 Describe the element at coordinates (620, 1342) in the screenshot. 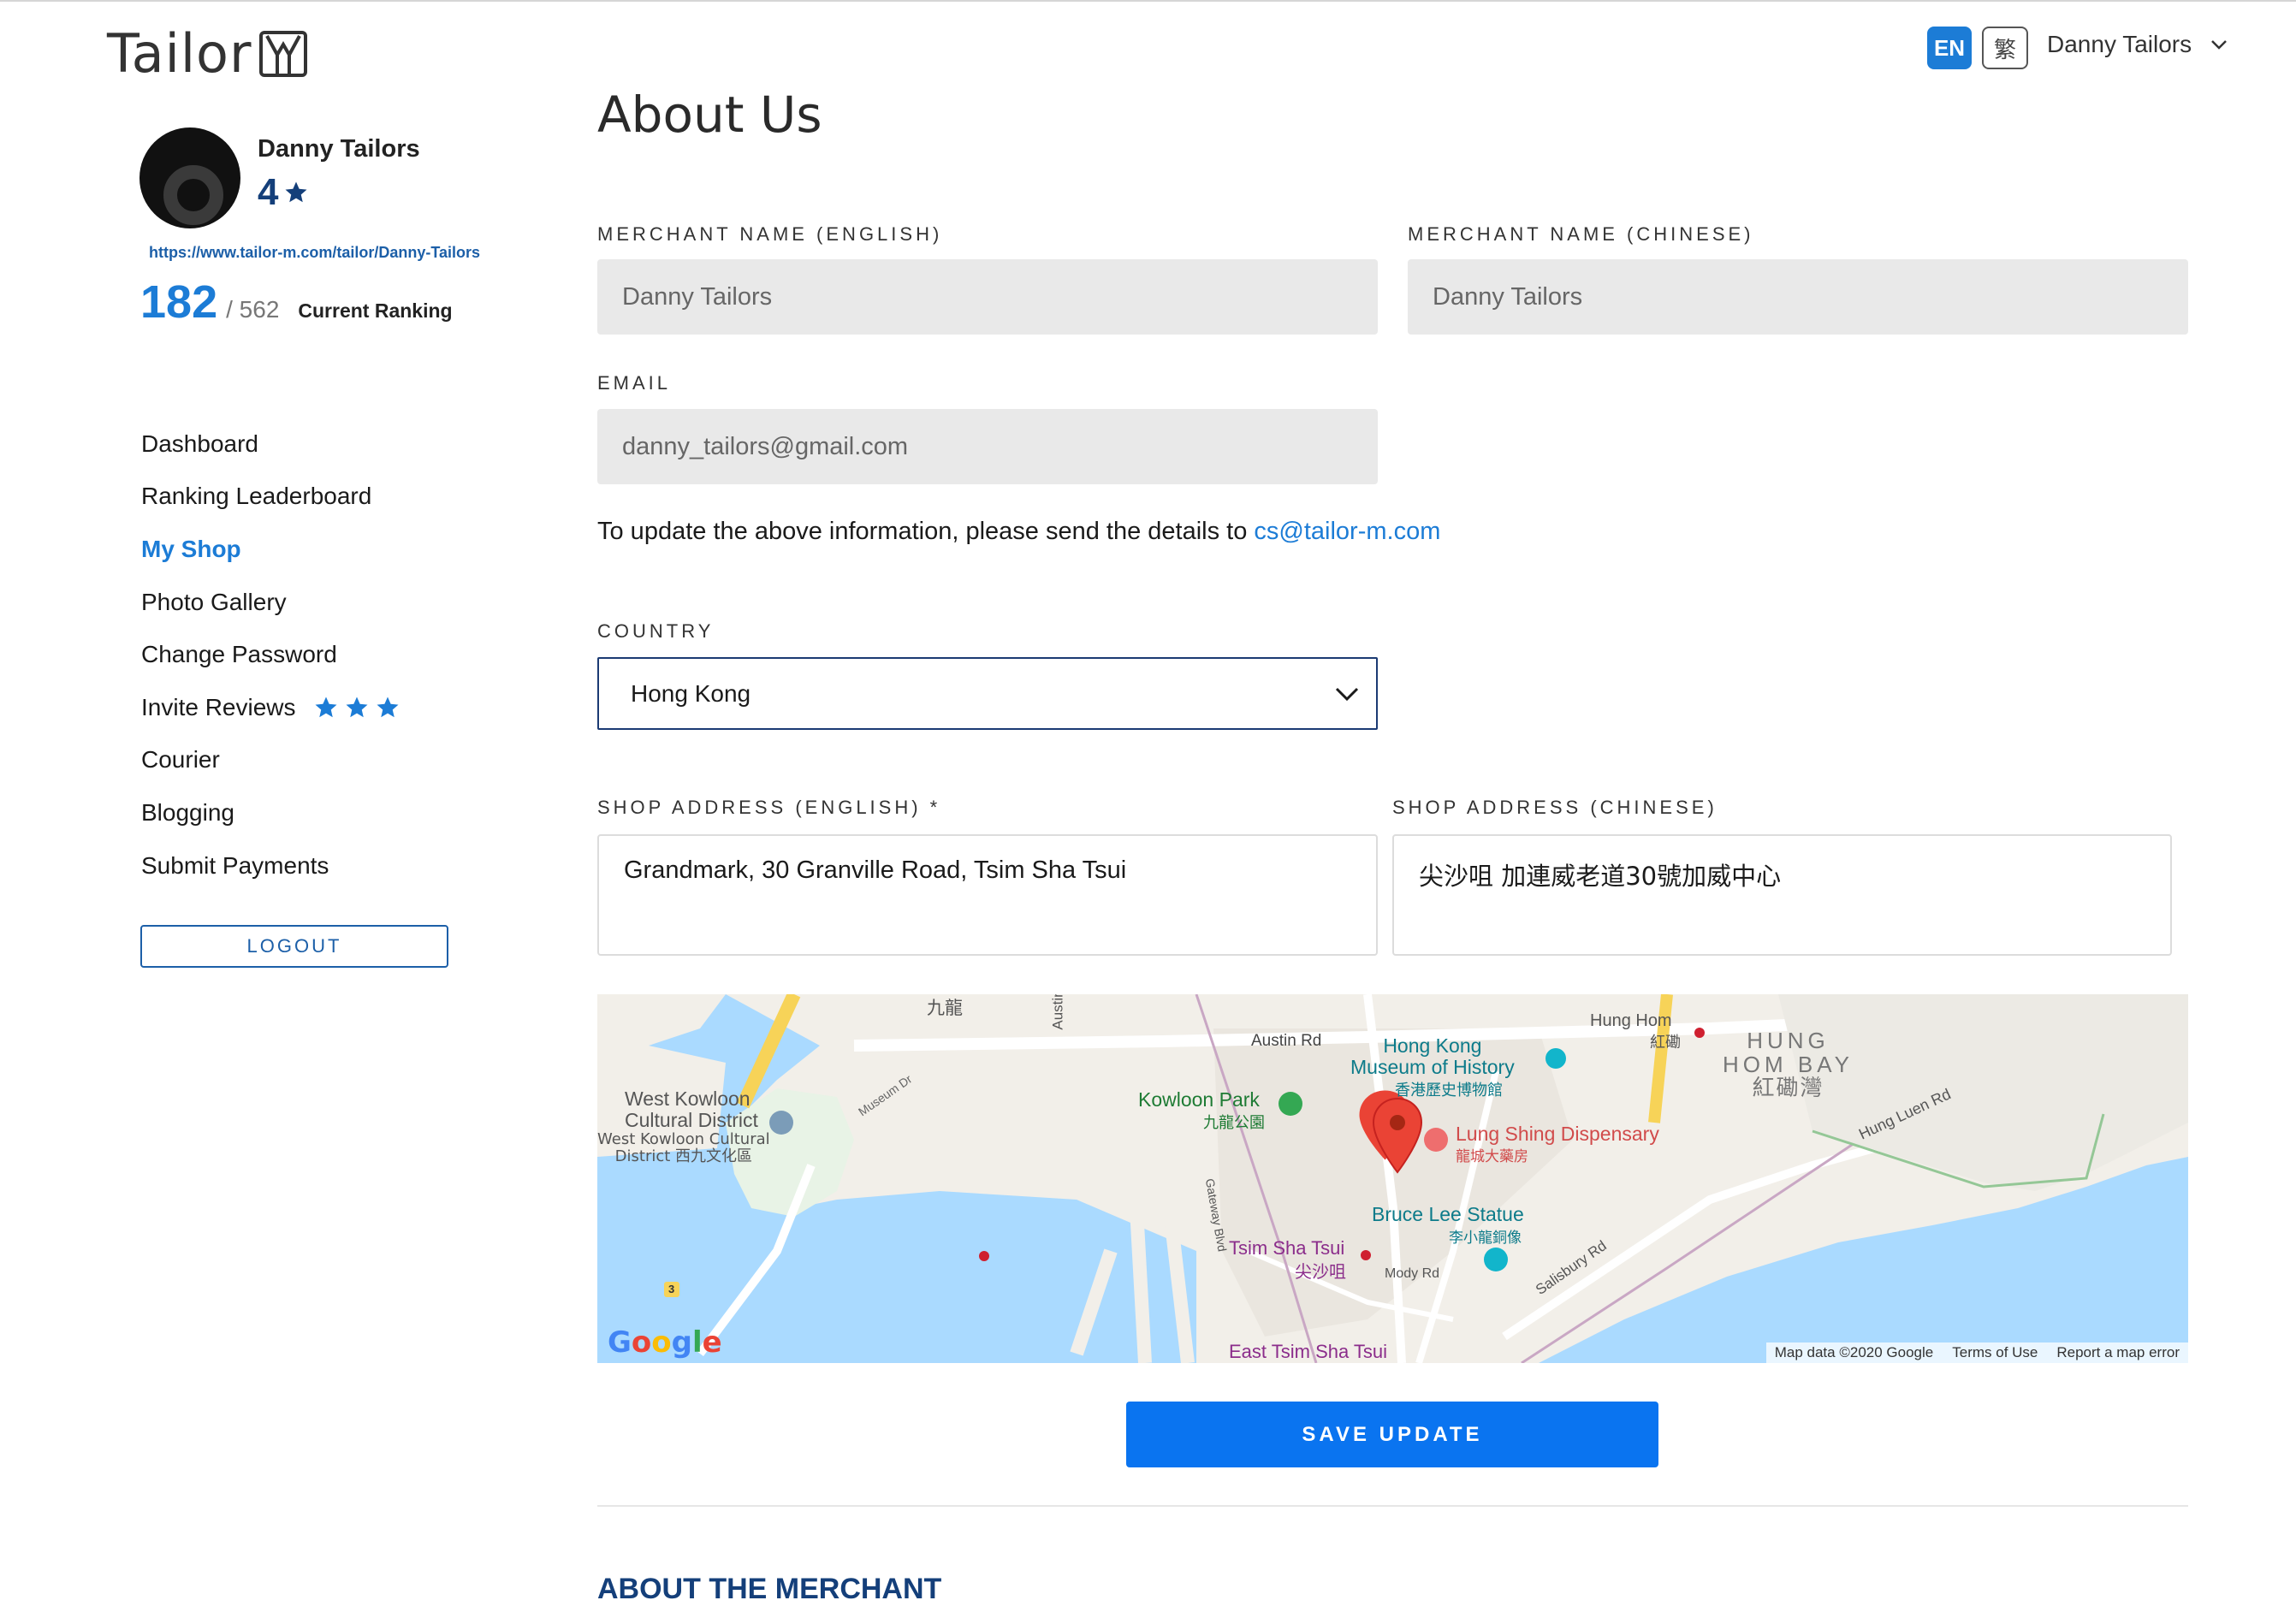

I see `google-logo-letter: G` at that location.